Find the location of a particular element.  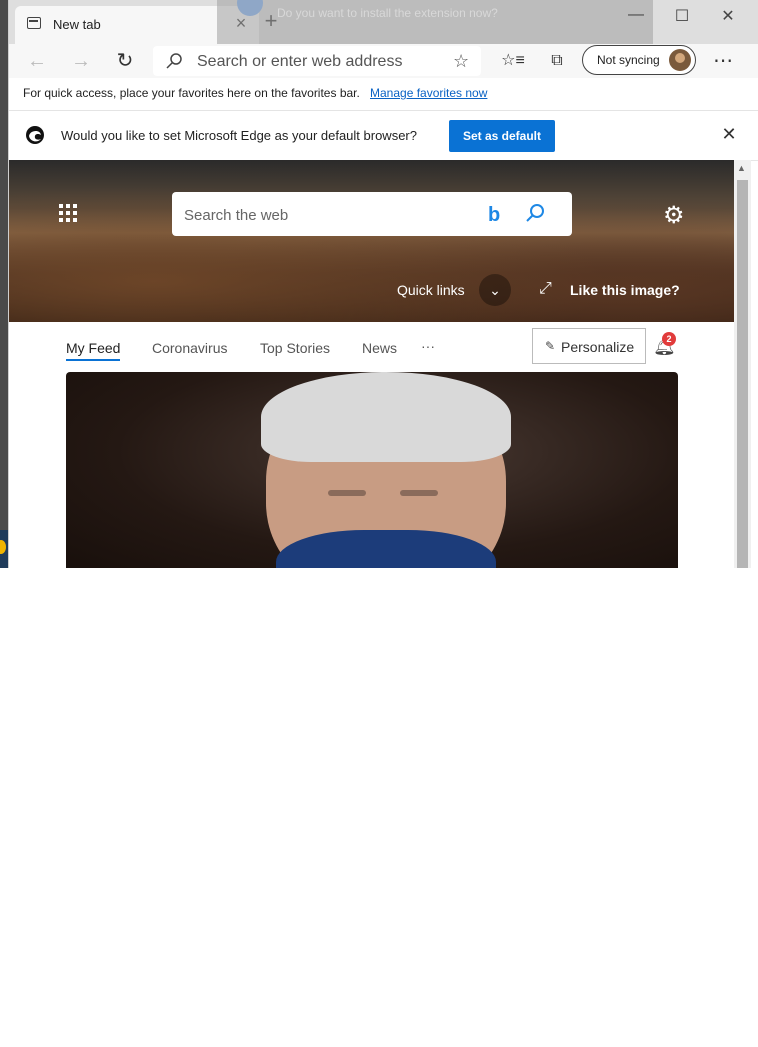

web-search-placeholder: Search the web is located at coordinates (236, 215).